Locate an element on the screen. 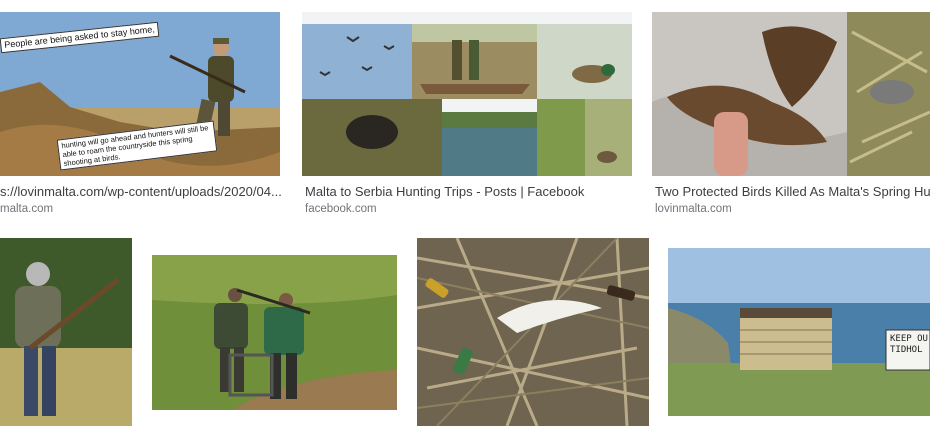 This screenshot has height=426, width=930. result-3-thumbnail is located at coordinates (791, 94).